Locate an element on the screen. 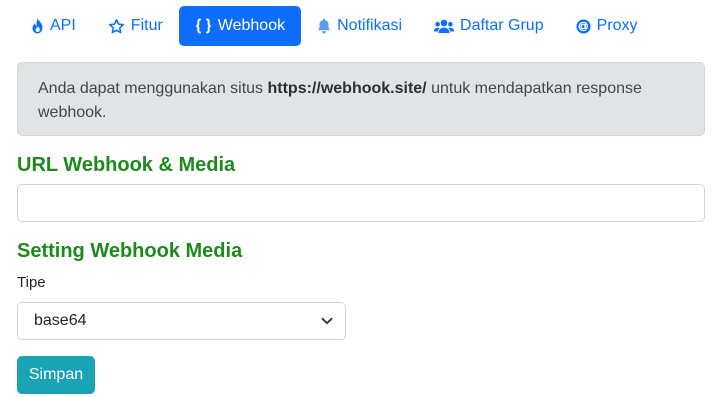 The image size is (717, 397). tab-daftar-grup-label: Daftar Grup is located at coordinates (502, 25).